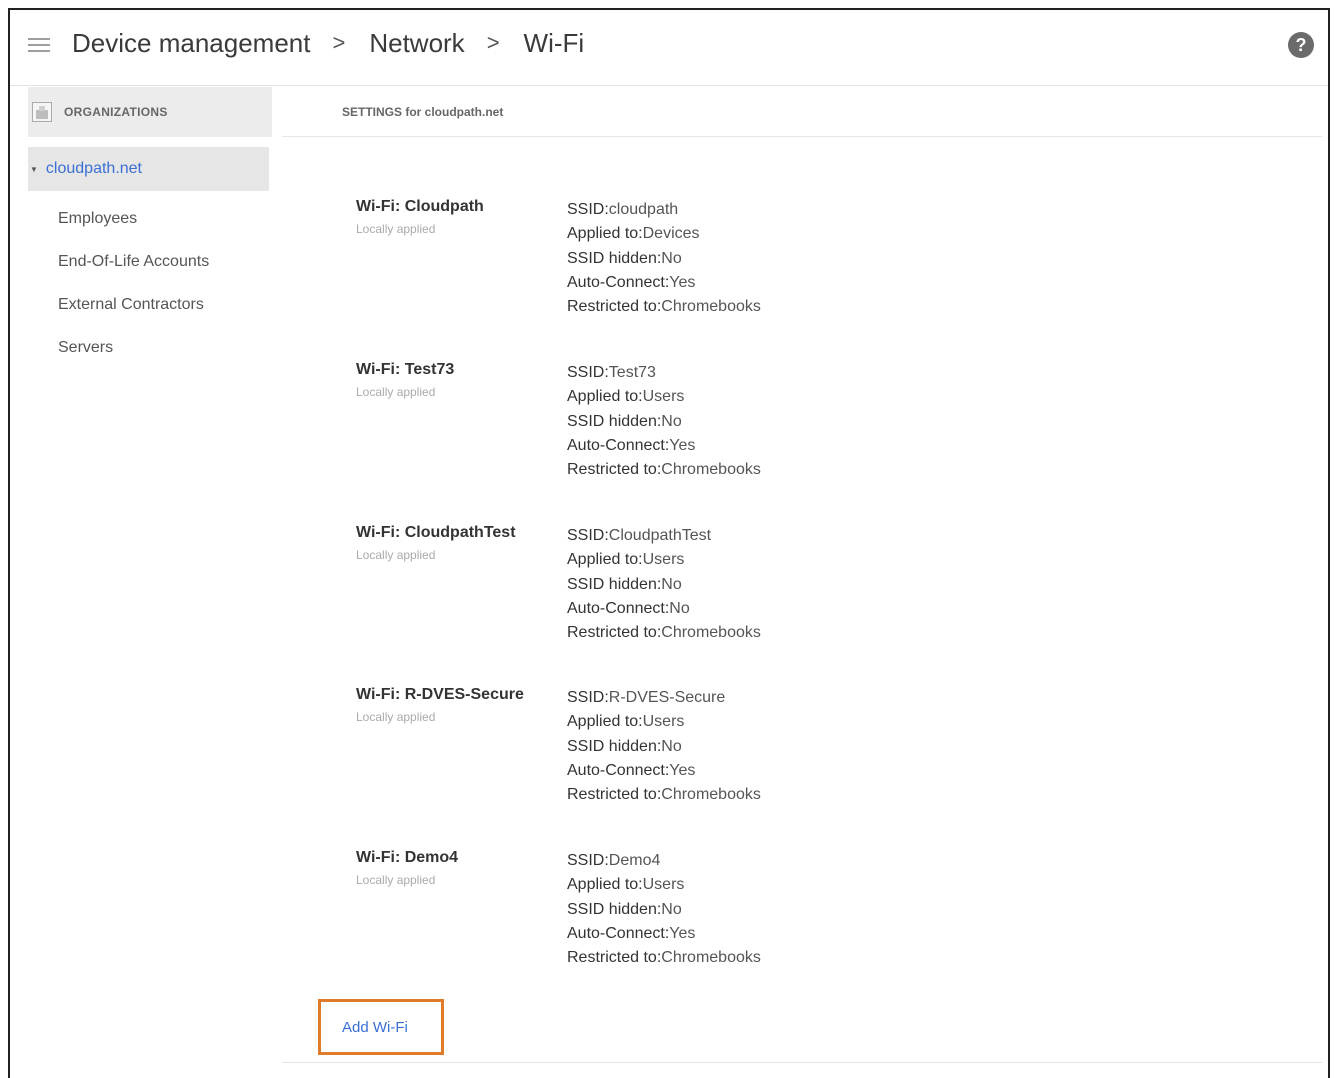  I want to click on org-item-employees: Employees, so click(97, 219).